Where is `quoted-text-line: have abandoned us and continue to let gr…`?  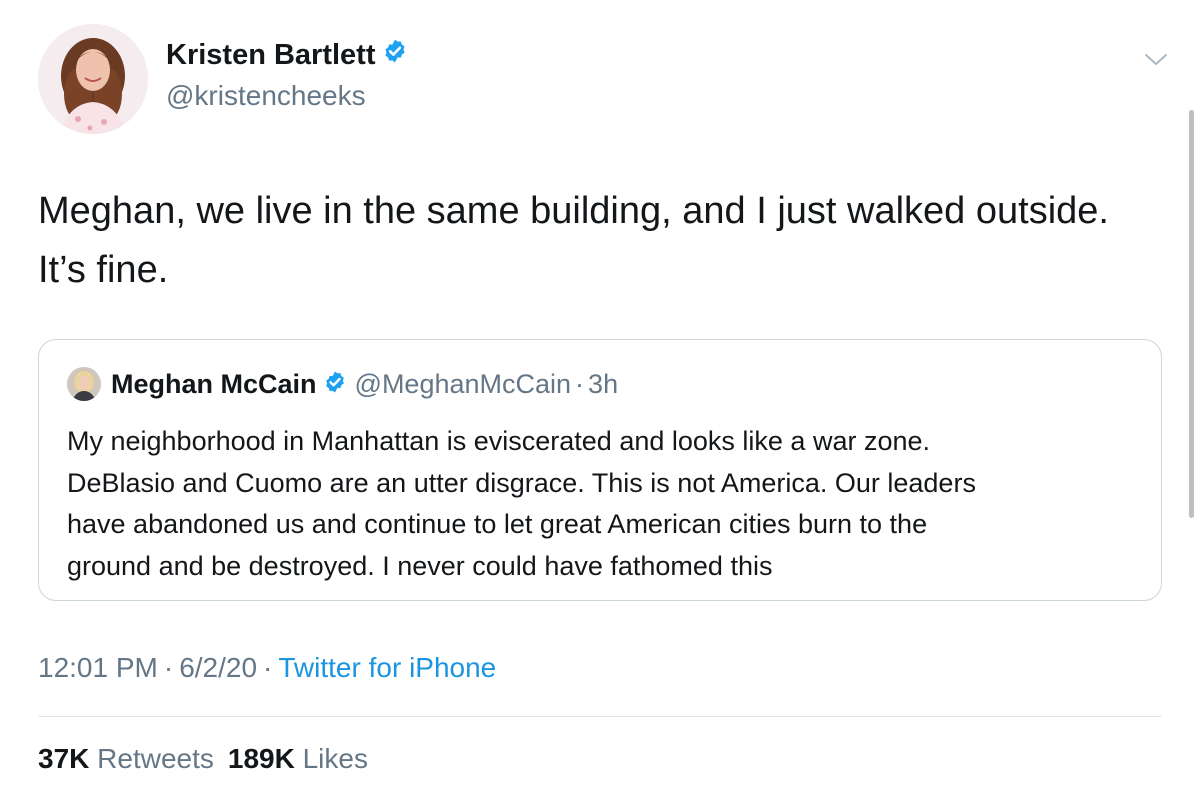
quoted-text-line: have abandoned us and continue to let gr… is located at coordinates (497, 524).